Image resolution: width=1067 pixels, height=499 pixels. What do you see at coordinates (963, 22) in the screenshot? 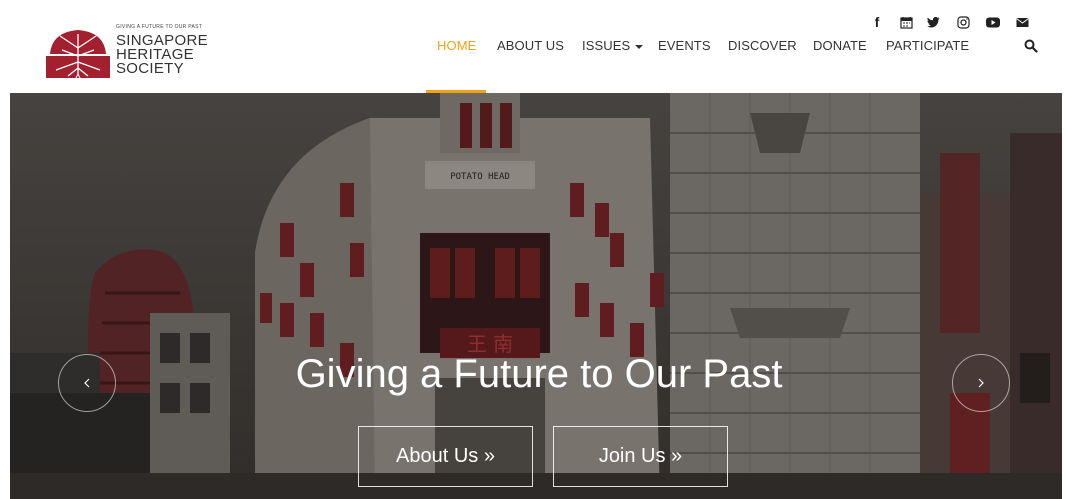
I see `instagram-icon` at bounding box center [963, 22].